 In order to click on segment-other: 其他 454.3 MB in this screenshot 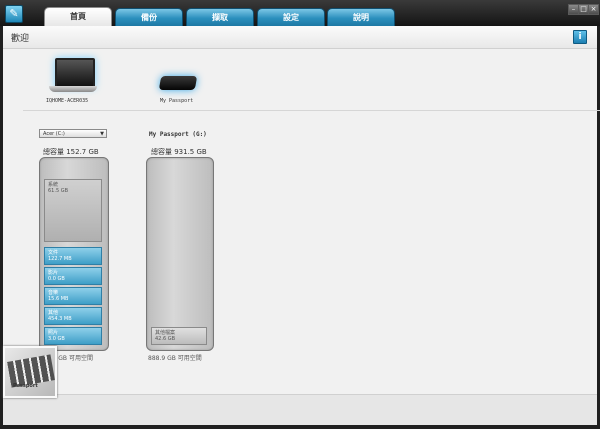, I will do `click(73, 316)`.